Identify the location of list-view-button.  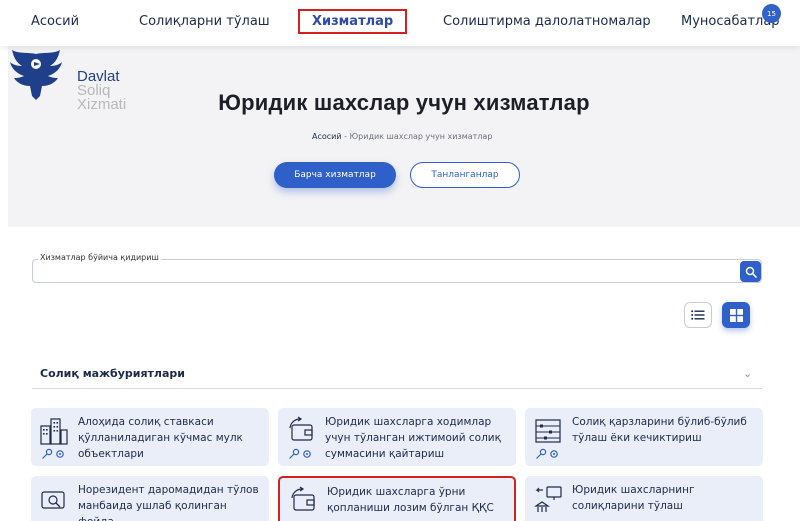
(698, 315).